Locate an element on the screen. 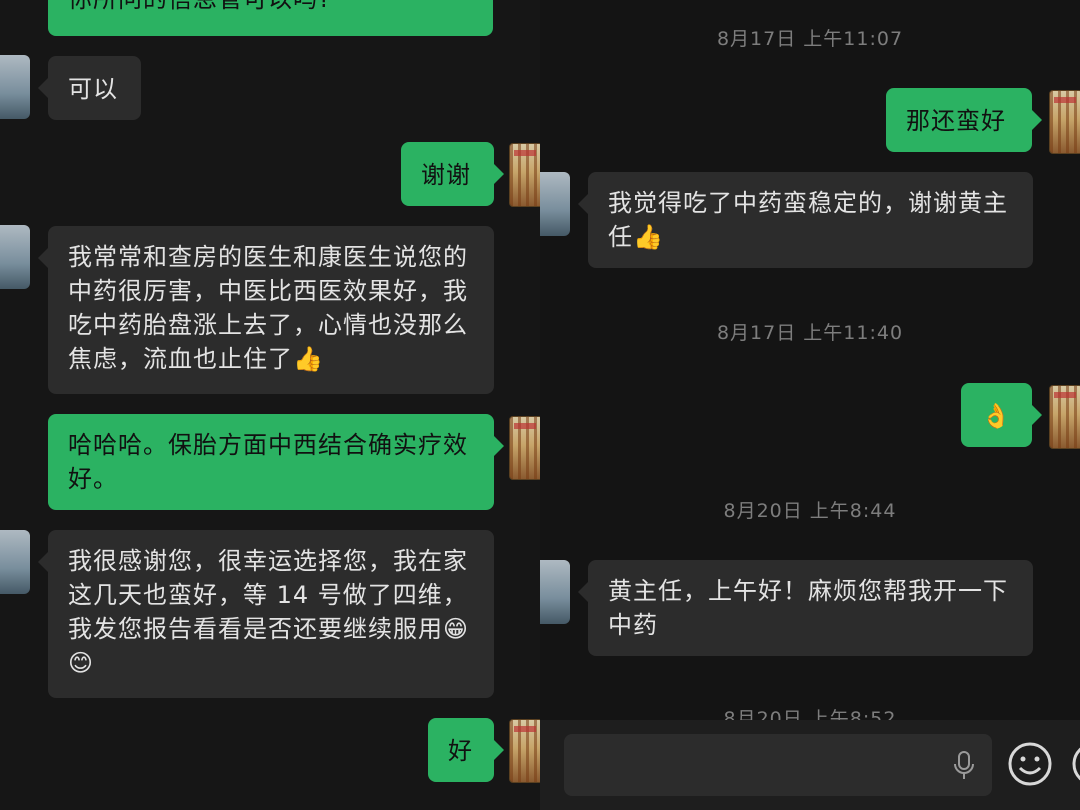  message-text: 谢谢 is located at coordinates (446, 175).